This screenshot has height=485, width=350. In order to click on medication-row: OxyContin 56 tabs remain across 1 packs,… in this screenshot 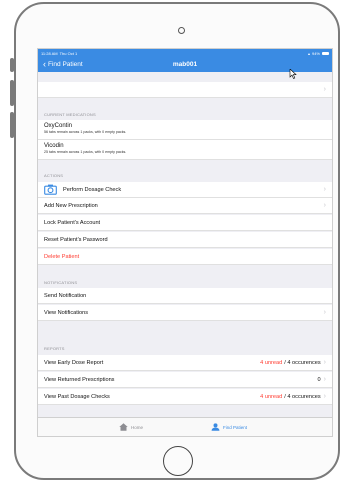, I will do `click(185, 130)`.